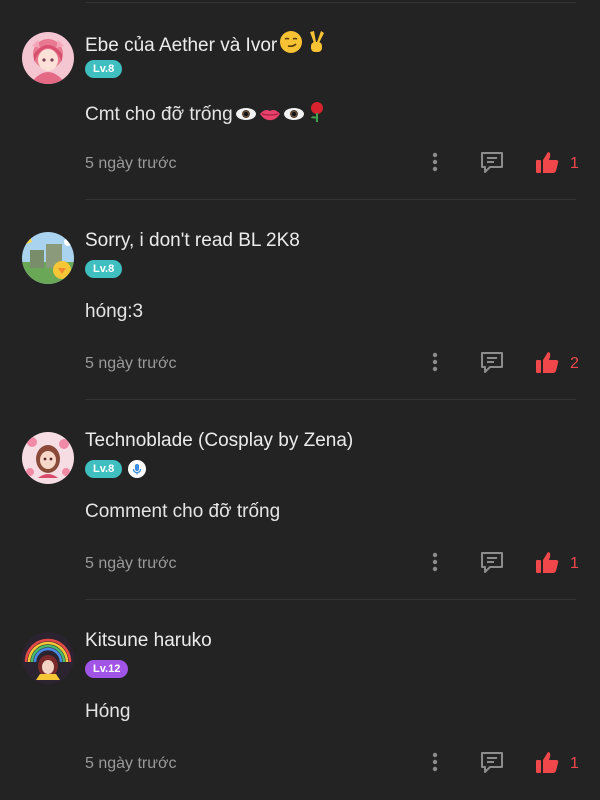 The width and height of the screenshot is (600, 800). Describe the element at coordinates (181, 45) in the screenshot. I see `username-text: Ebe của Aether và Ivor` at that location.